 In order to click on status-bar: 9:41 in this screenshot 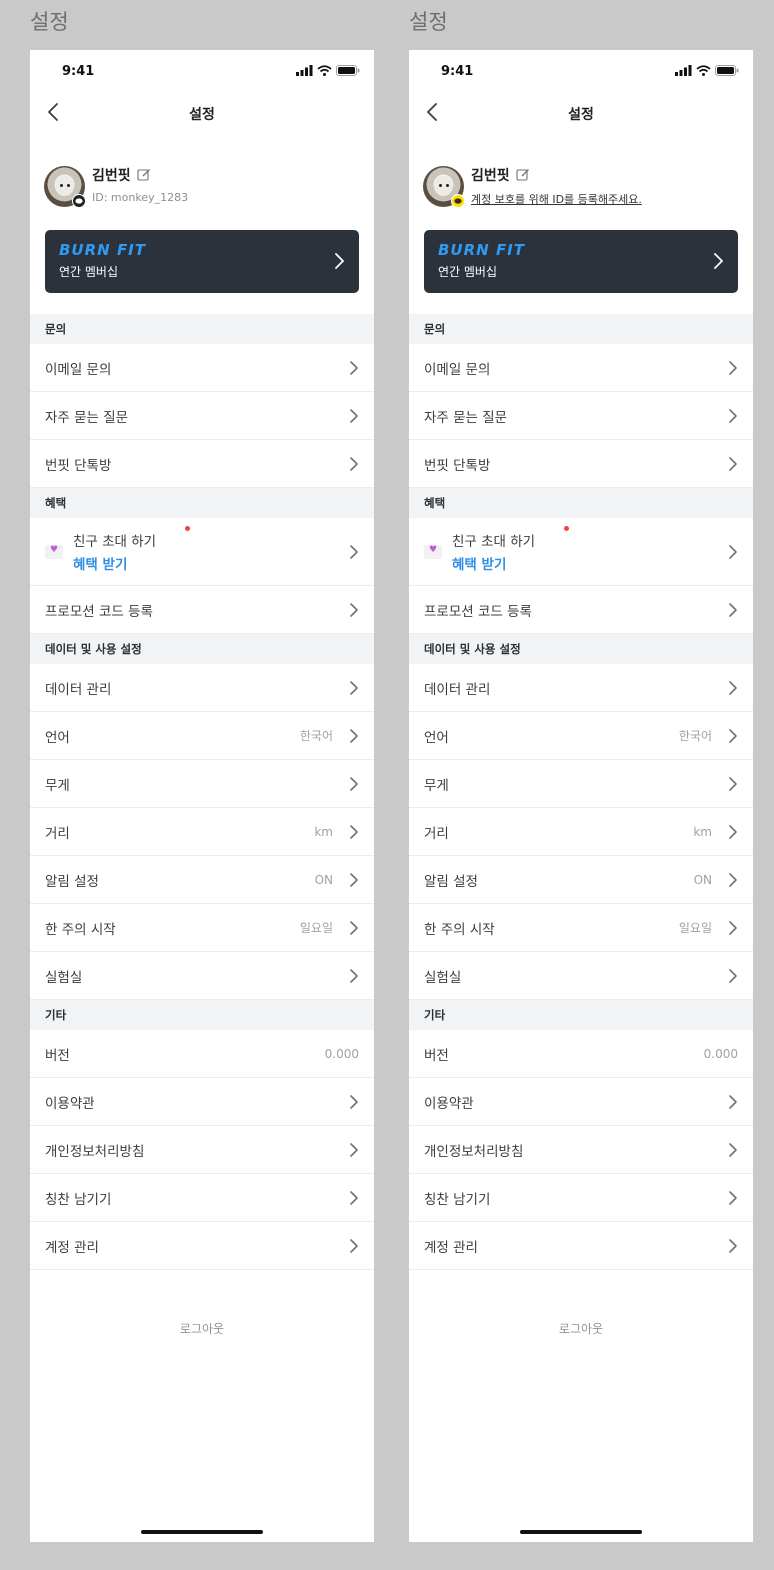, I will do `click(202, 70)`.